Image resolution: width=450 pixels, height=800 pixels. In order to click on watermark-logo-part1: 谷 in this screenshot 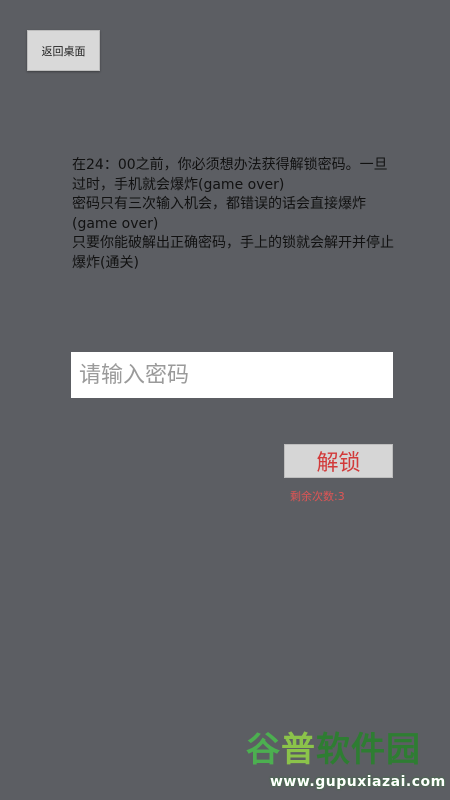, I will do `click(263, 750)`.